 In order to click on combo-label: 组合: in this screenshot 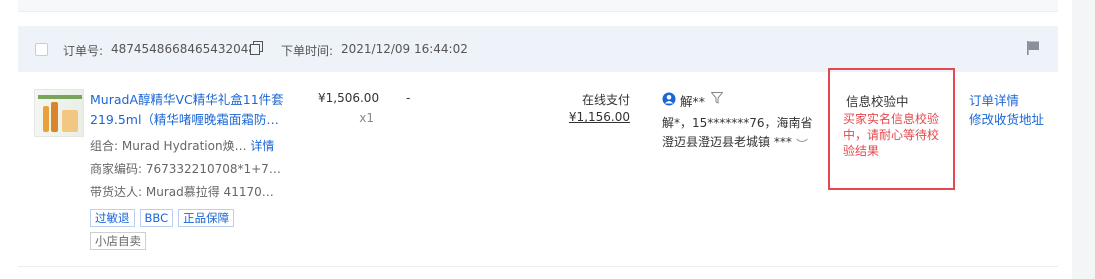, I will do `click(104, 146)`.